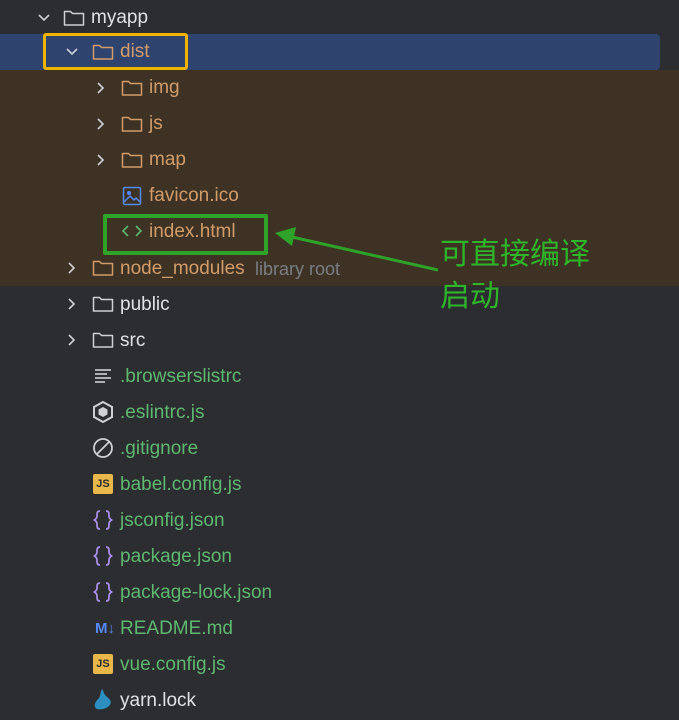 This screenshot has height=720, width=679. I want to click on tree-row-gitignore: .gitignore, so click(339, 448).